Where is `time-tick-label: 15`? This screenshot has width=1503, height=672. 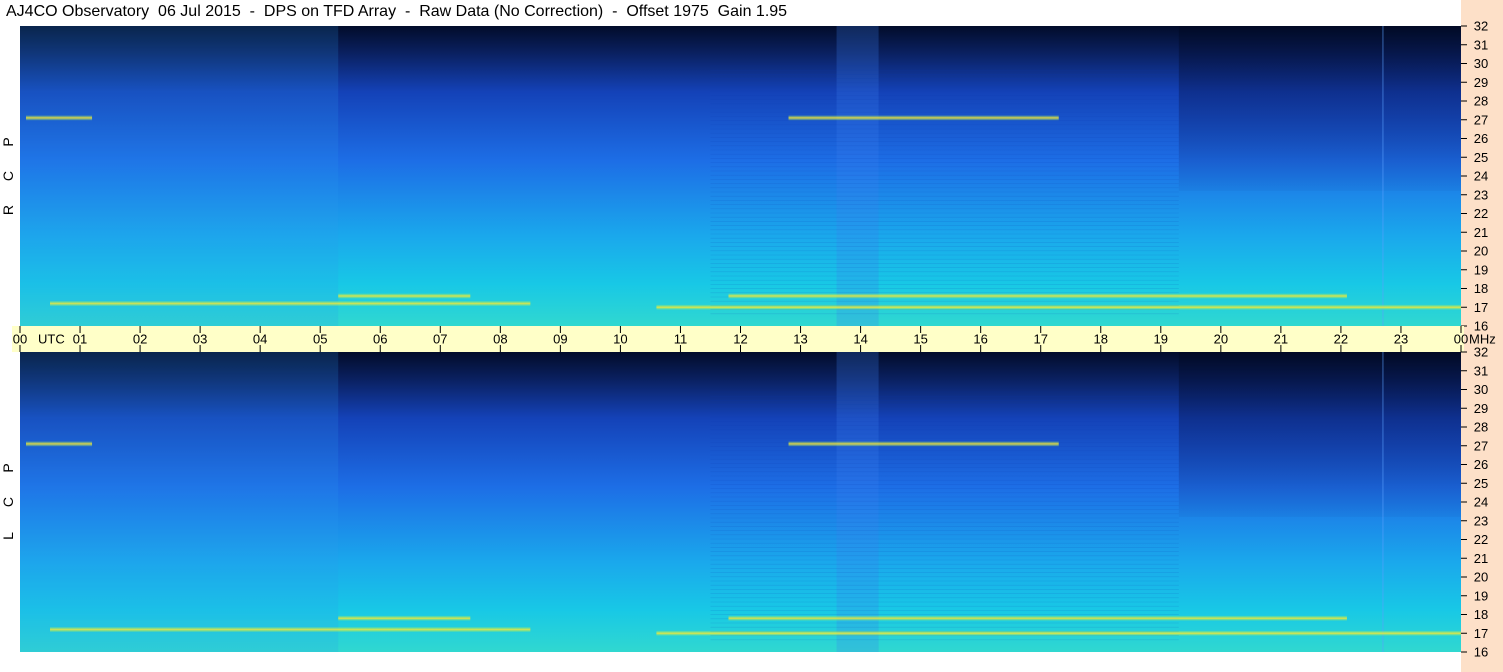
time-tick-label: 15 is located at coordinates (920, 339).